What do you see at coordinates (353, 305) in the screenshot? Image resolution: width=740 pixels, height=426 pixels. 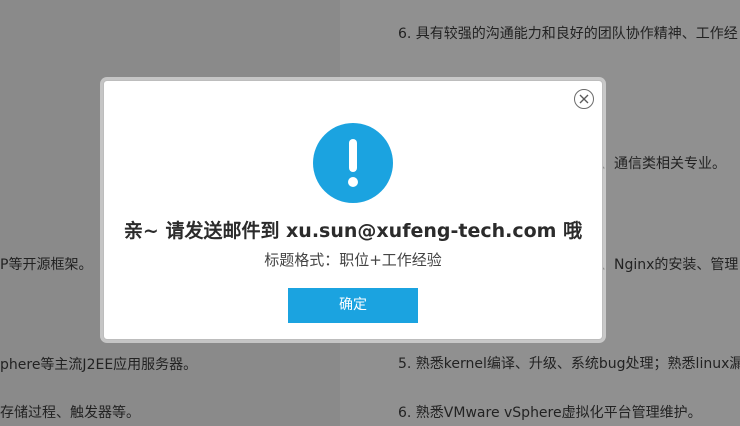 I see `confirm-button: 确定` at bounding box center [353, 305].